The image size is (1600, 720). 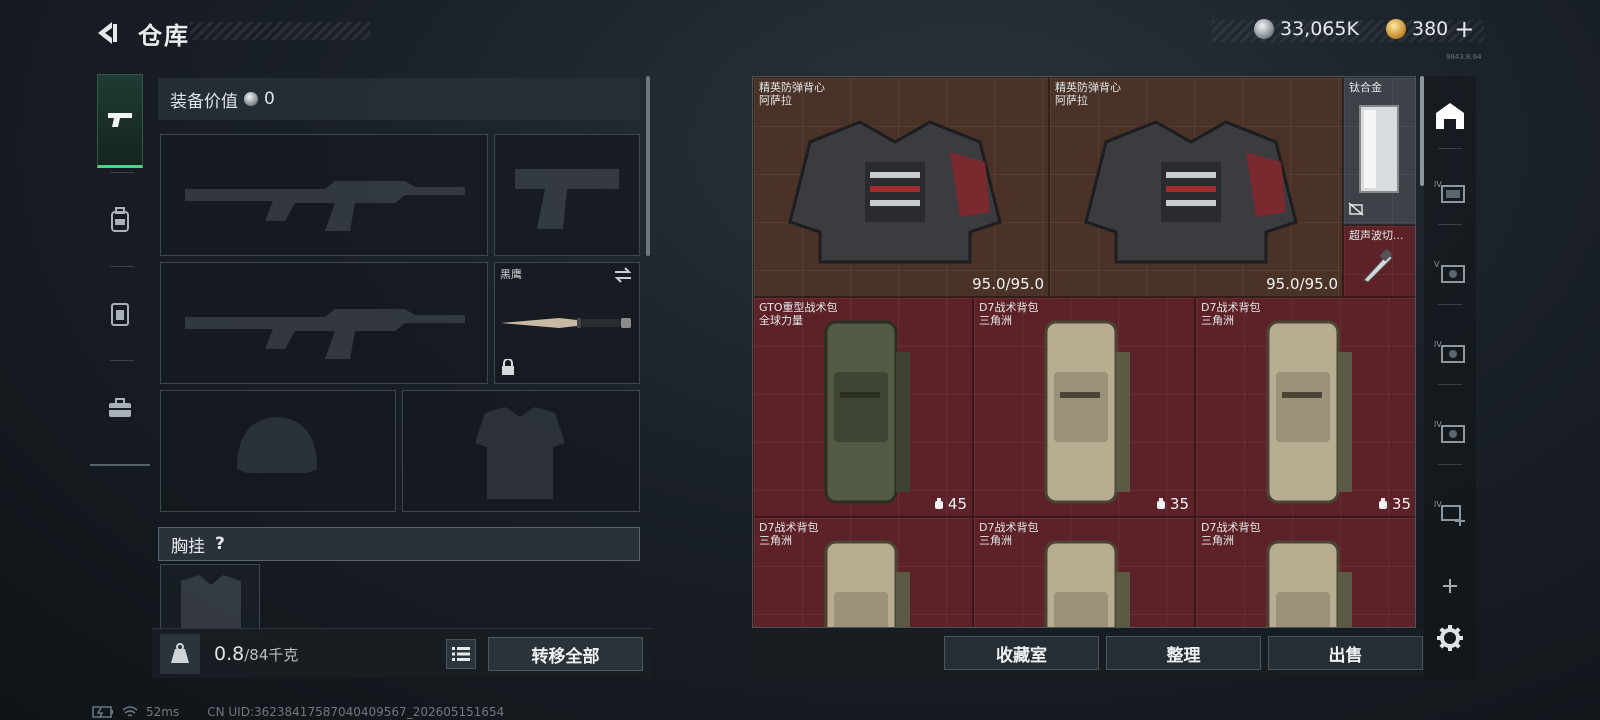 I want to click on loadout-scrollbar, so click(x=648, y=166).